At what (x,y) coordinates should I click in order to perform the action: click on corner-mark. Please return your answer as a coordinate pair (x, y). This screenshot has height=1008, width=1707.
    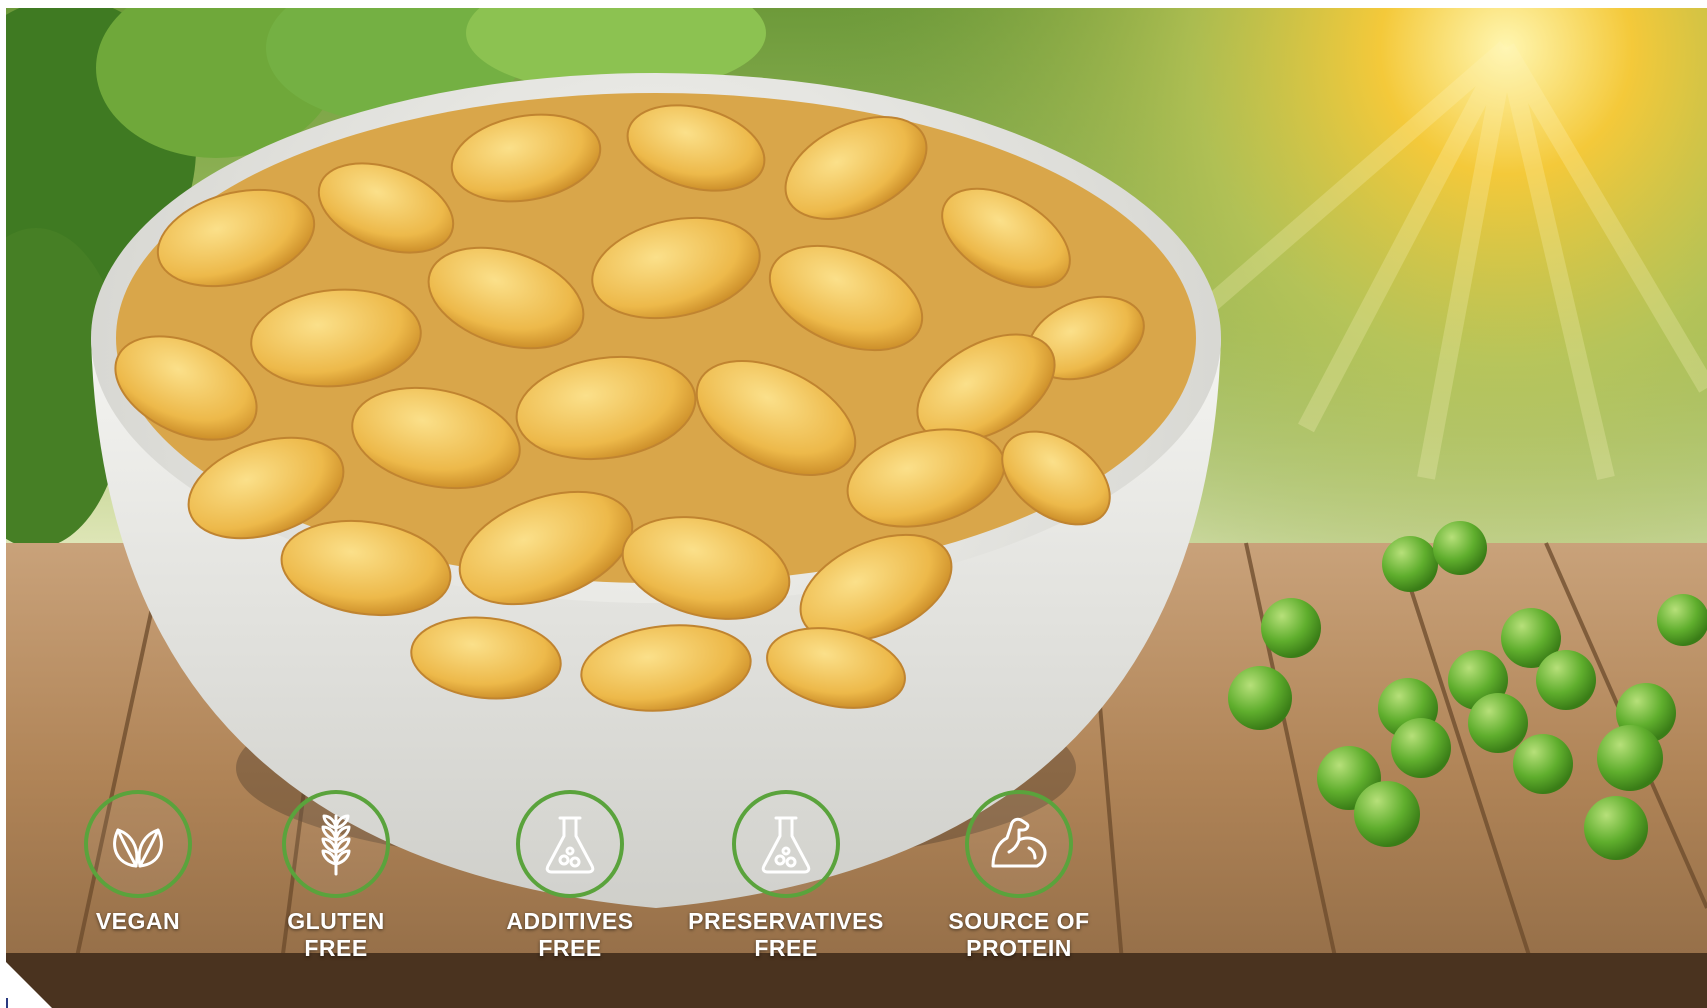
    Looking at the image, I should click on (7, 1003).